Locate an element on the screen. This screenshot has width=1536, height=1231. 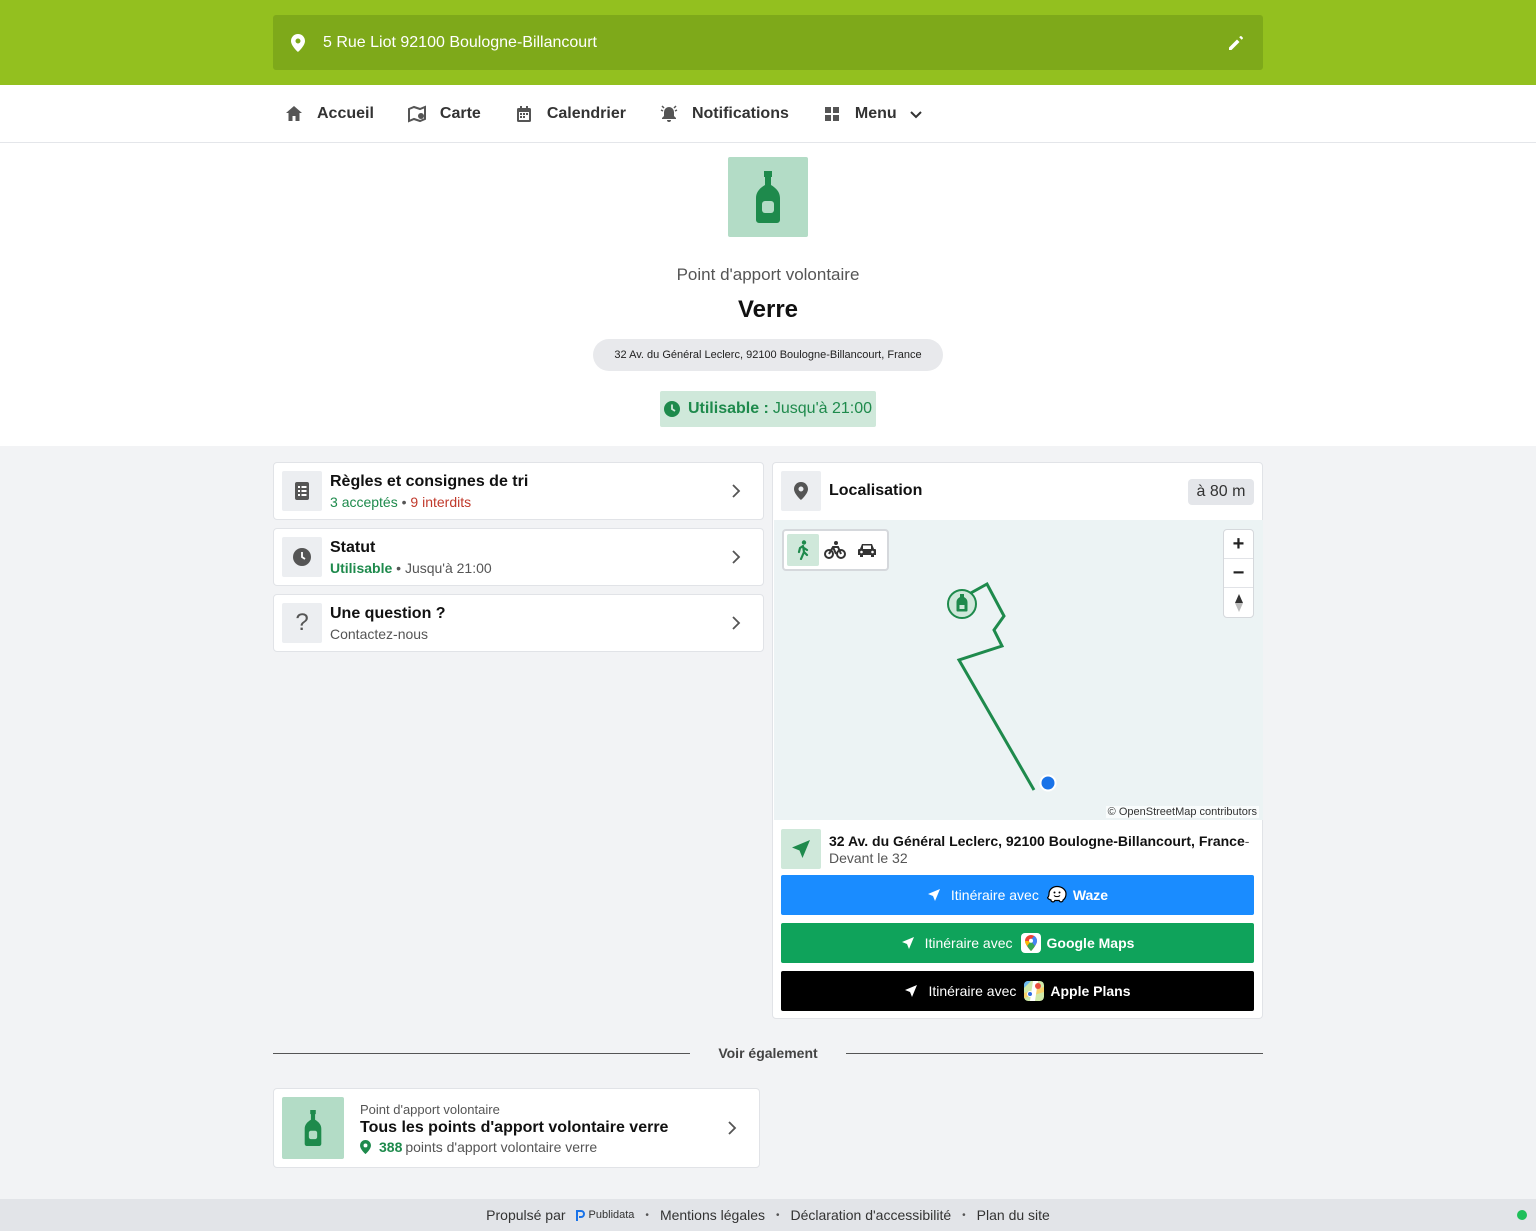
accessibility-link: Déclaration d'accessibilité is located at coordinates (871, 1215).